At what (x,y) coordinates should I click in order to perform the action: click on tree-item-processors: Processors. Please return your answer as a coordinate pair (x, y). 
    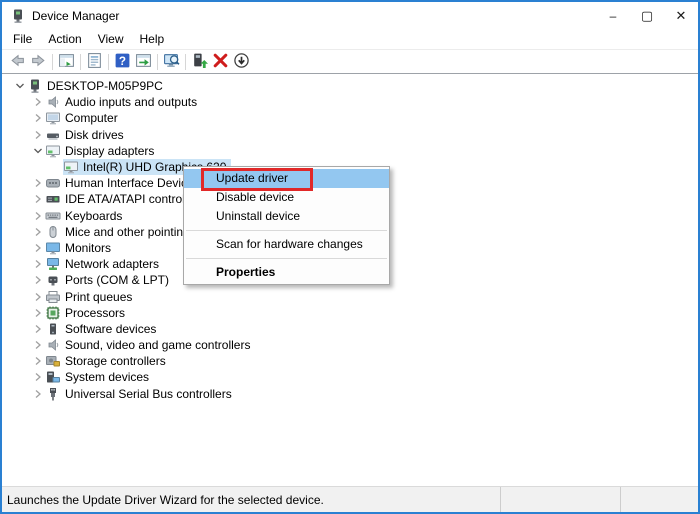
    Looking at the image, I should click on (351, 313).